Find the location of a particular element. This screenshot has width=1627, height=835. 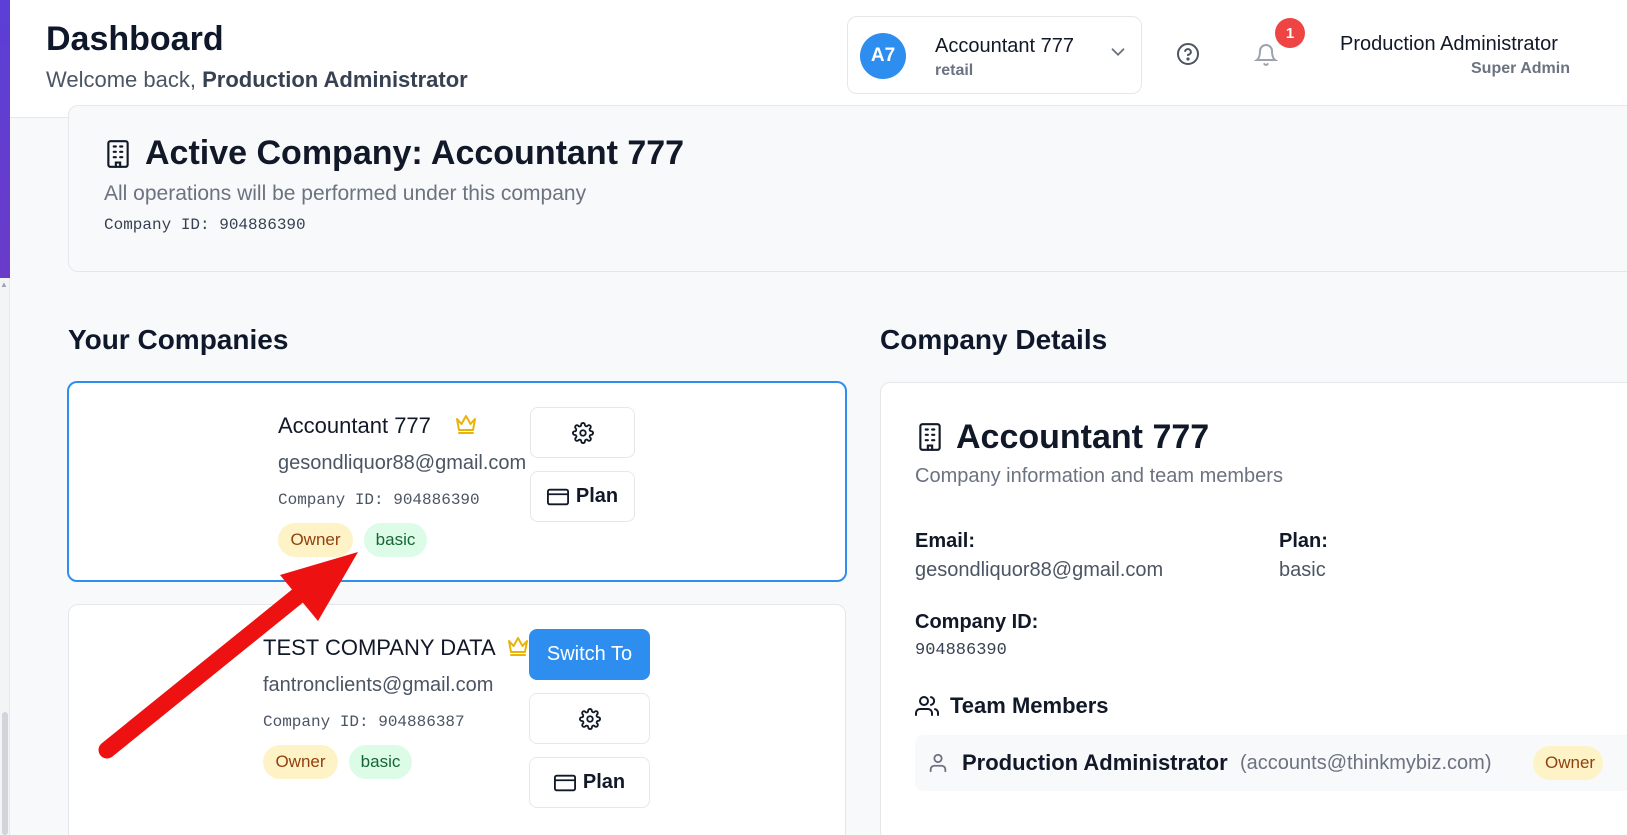

company-name: Accountant 777 is located at coordinates (354, 425).